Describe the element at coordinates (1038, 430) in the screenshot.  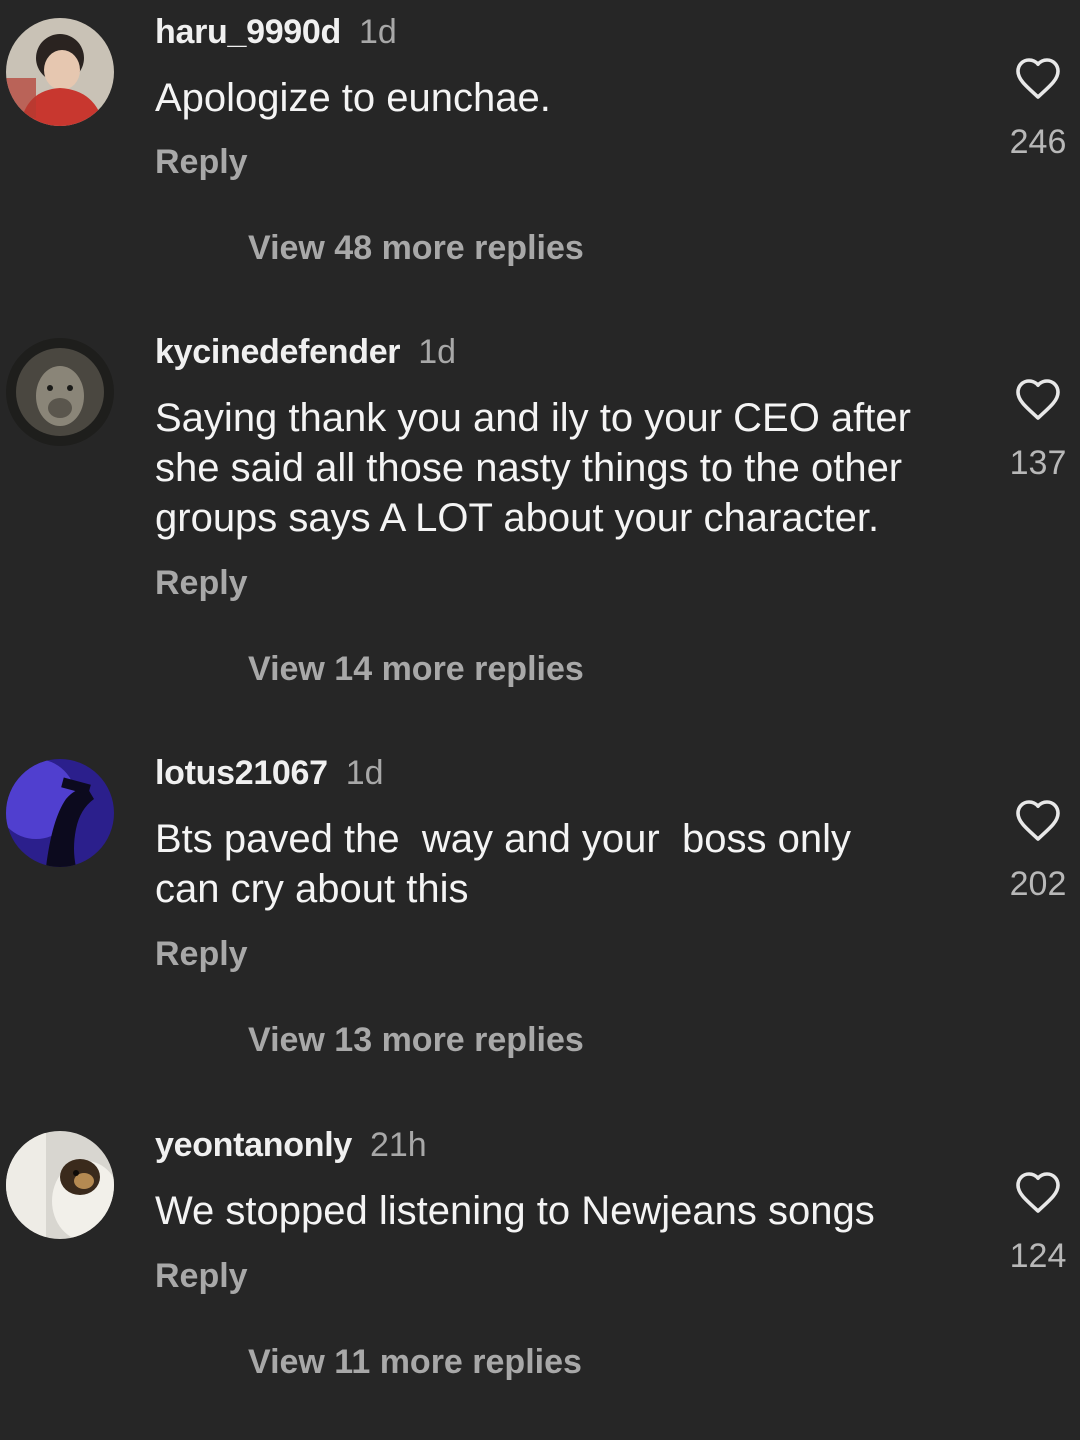
I see `like-button: 137` at that location.